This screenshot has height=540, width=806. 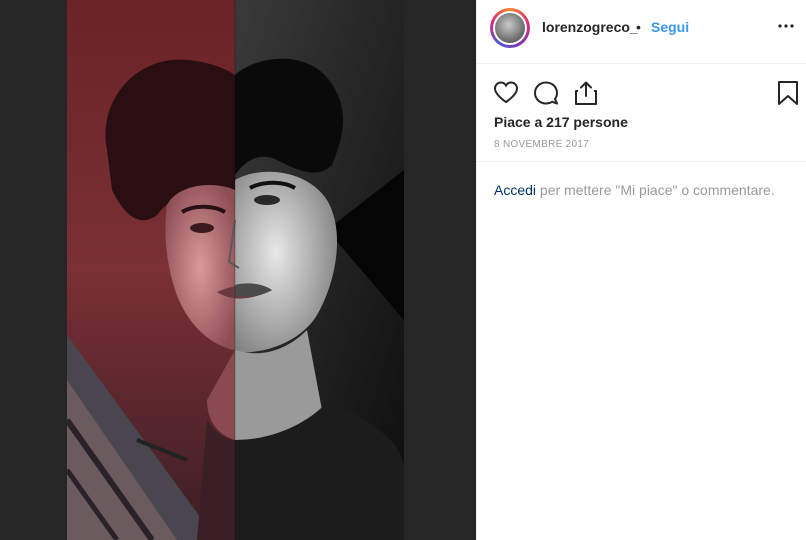 I want to click on divider, so click(x=641, y=161).